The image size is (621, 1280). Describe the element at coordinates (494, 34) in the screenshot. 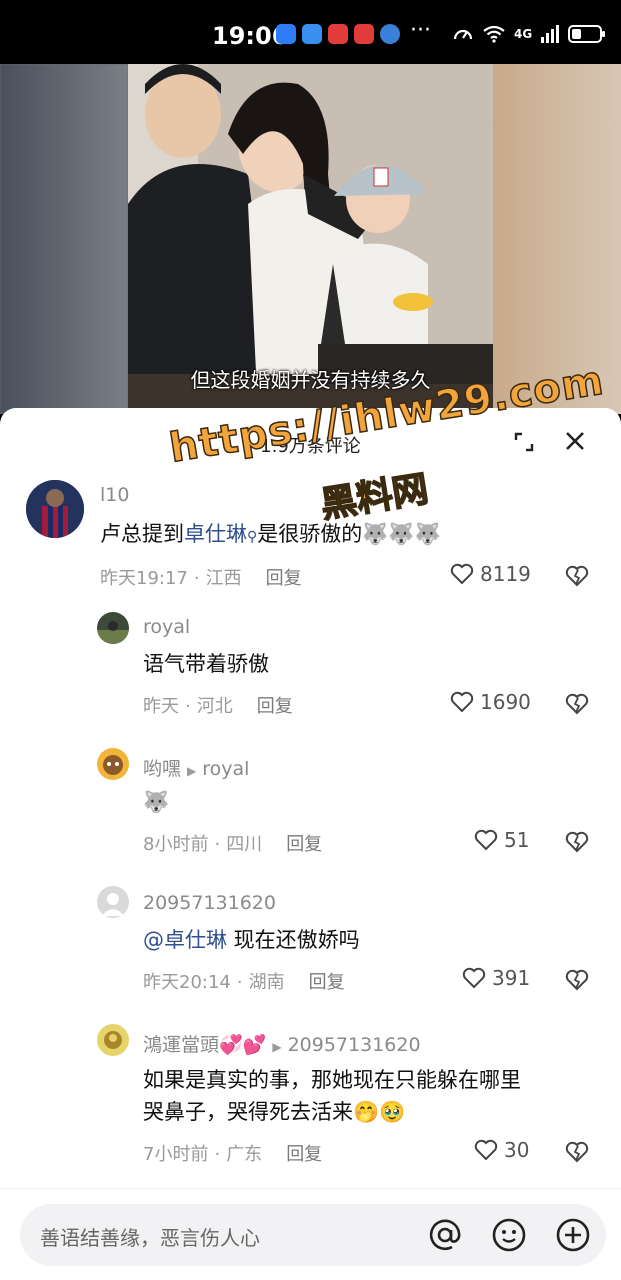

I see `wifi-icon` at that location.